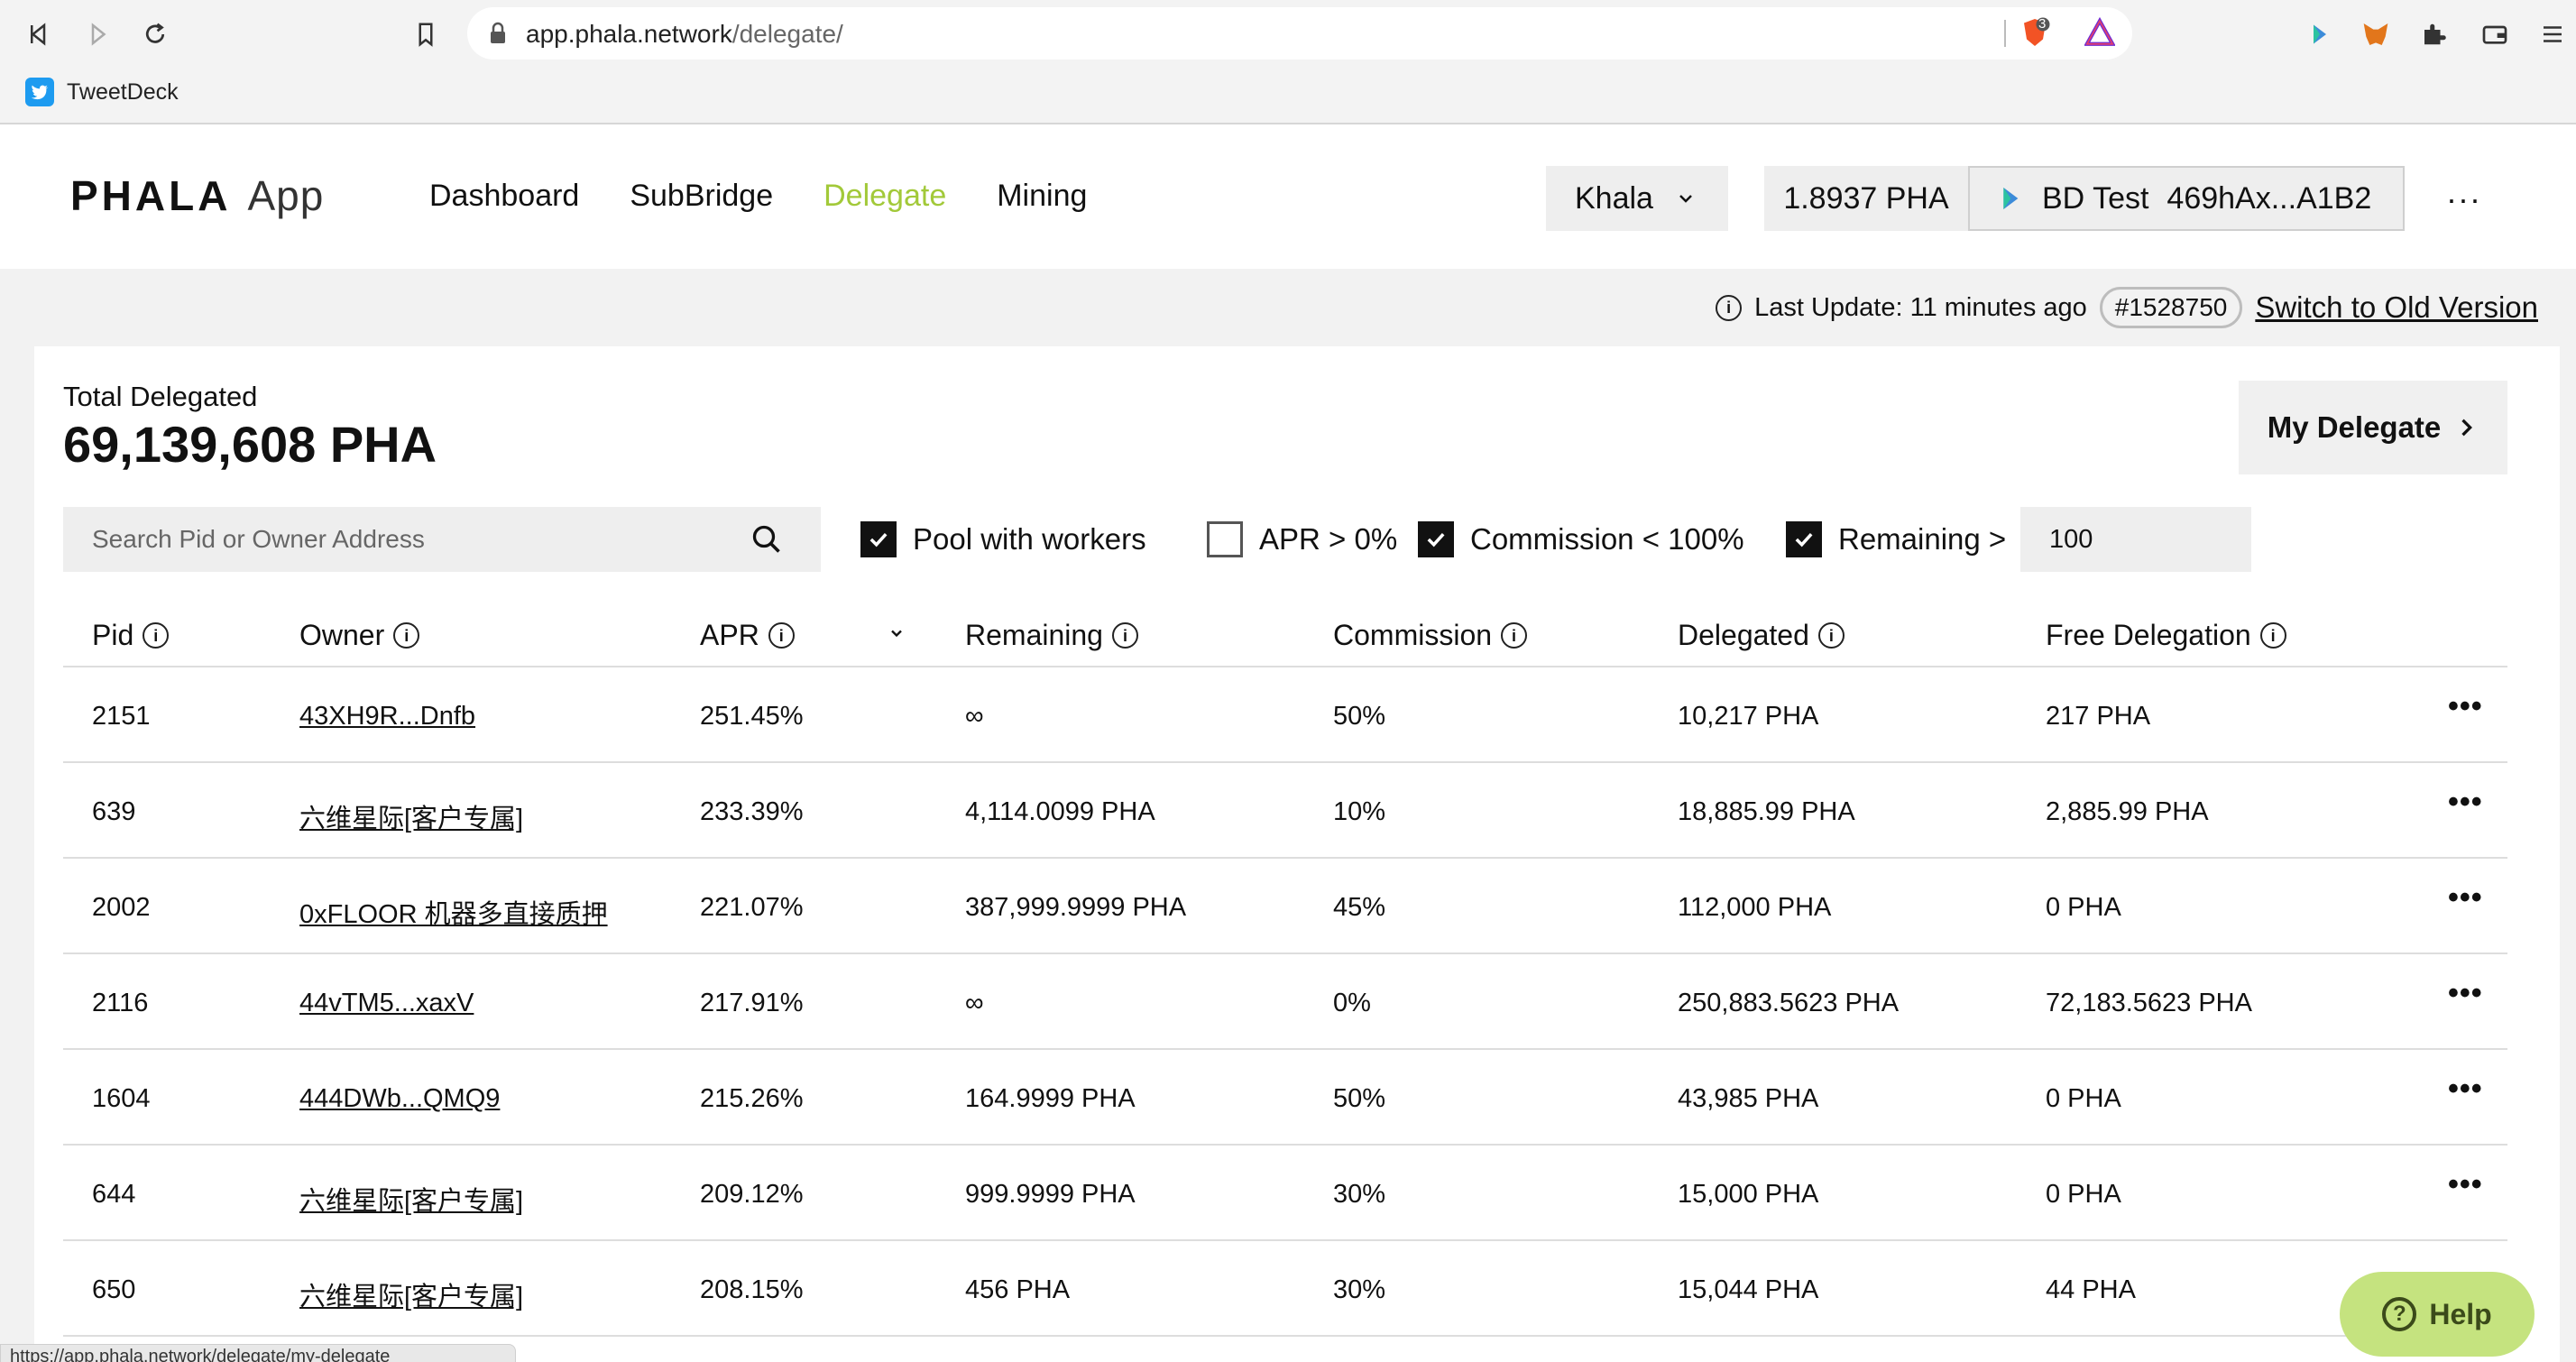 The width and height of the screenshot is (2576, 1362). What do you see at coordinates (1050, 1098) in the screenshot?
I see `cell-remaining: 164.9999 PHA` at bounding box center [1050, 1098].